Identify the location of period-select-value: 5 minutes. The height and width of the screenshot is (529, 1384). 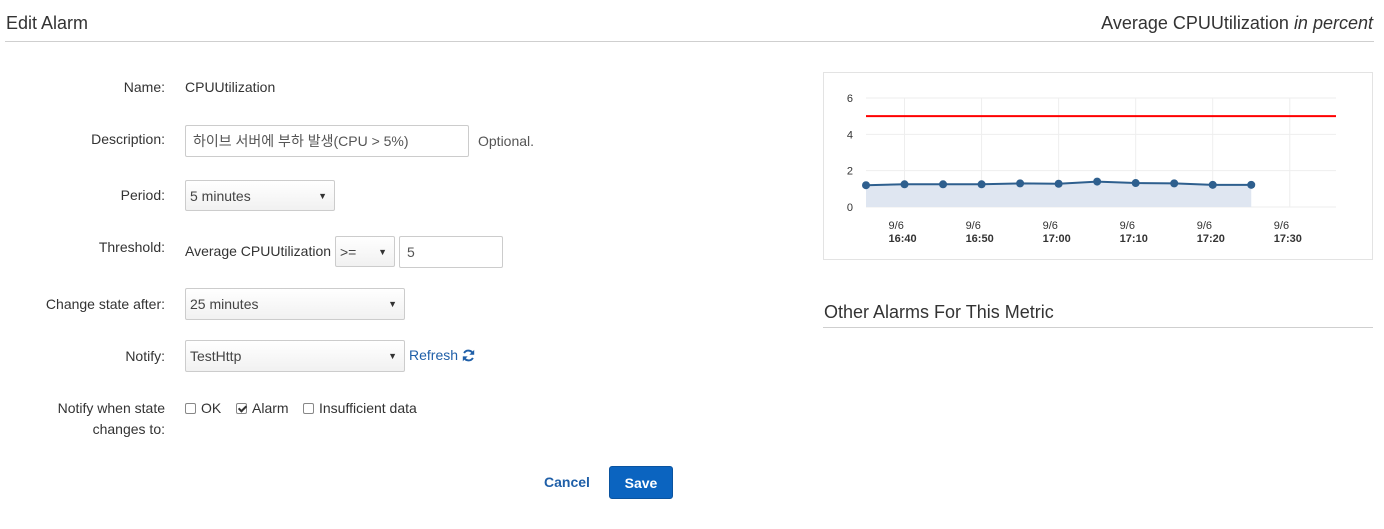
(220, 195).